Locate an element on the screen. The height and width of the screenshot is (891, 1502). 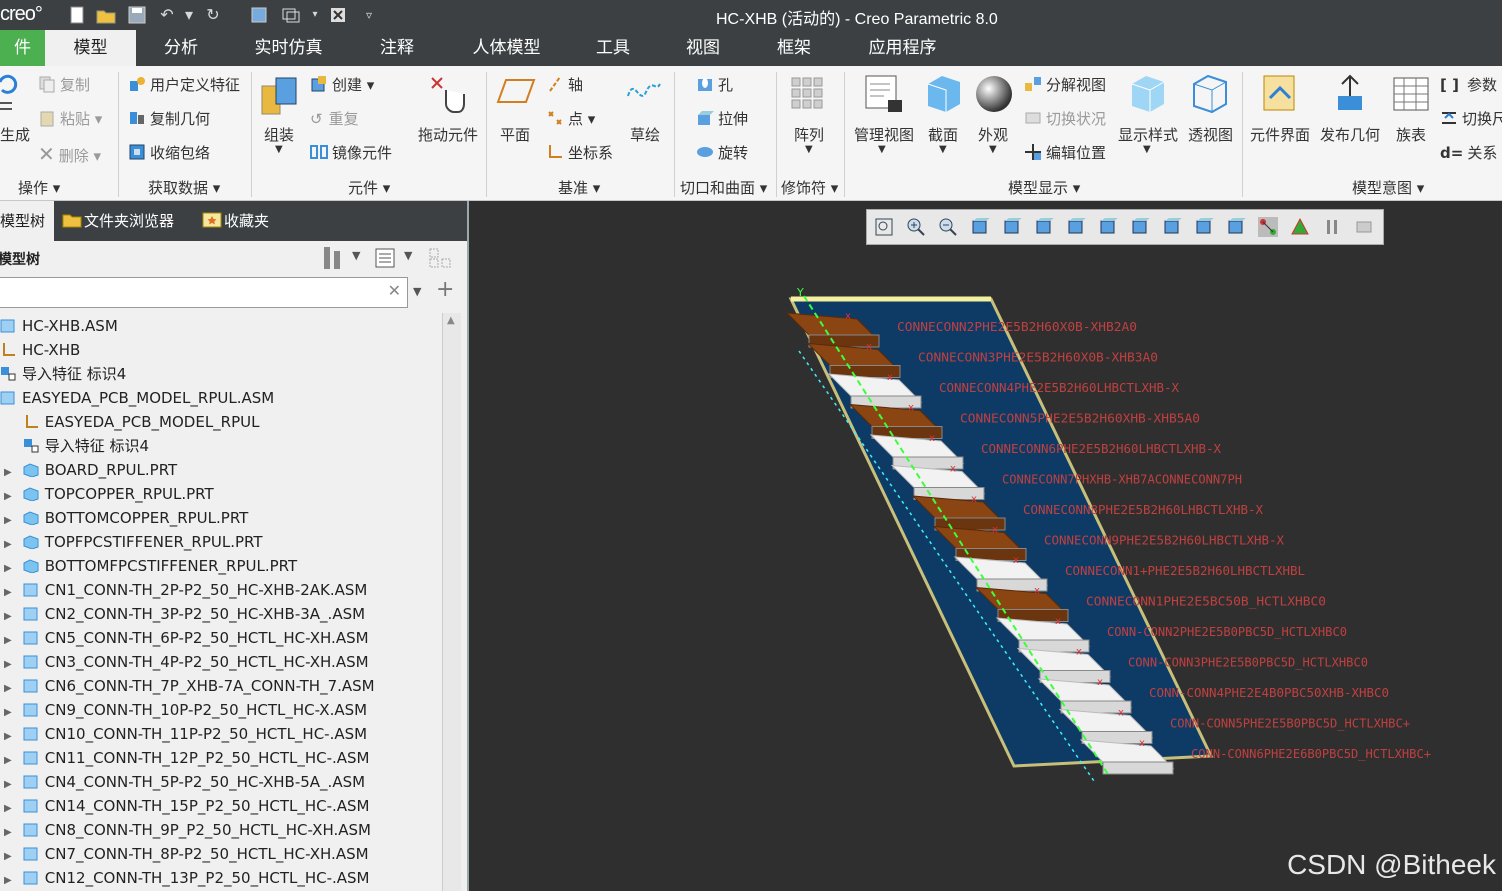
toggle-status-button: 切换状况 is located at coordinates (1065, 118).